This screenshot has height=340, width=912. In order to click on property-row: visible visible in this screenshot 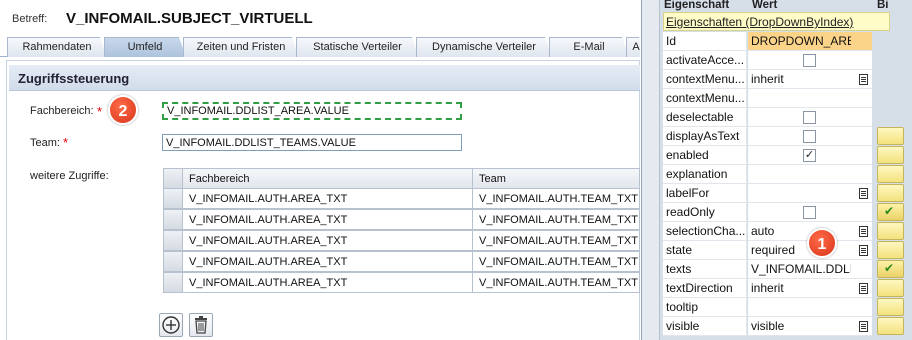, I will do `click(787, 326)`.